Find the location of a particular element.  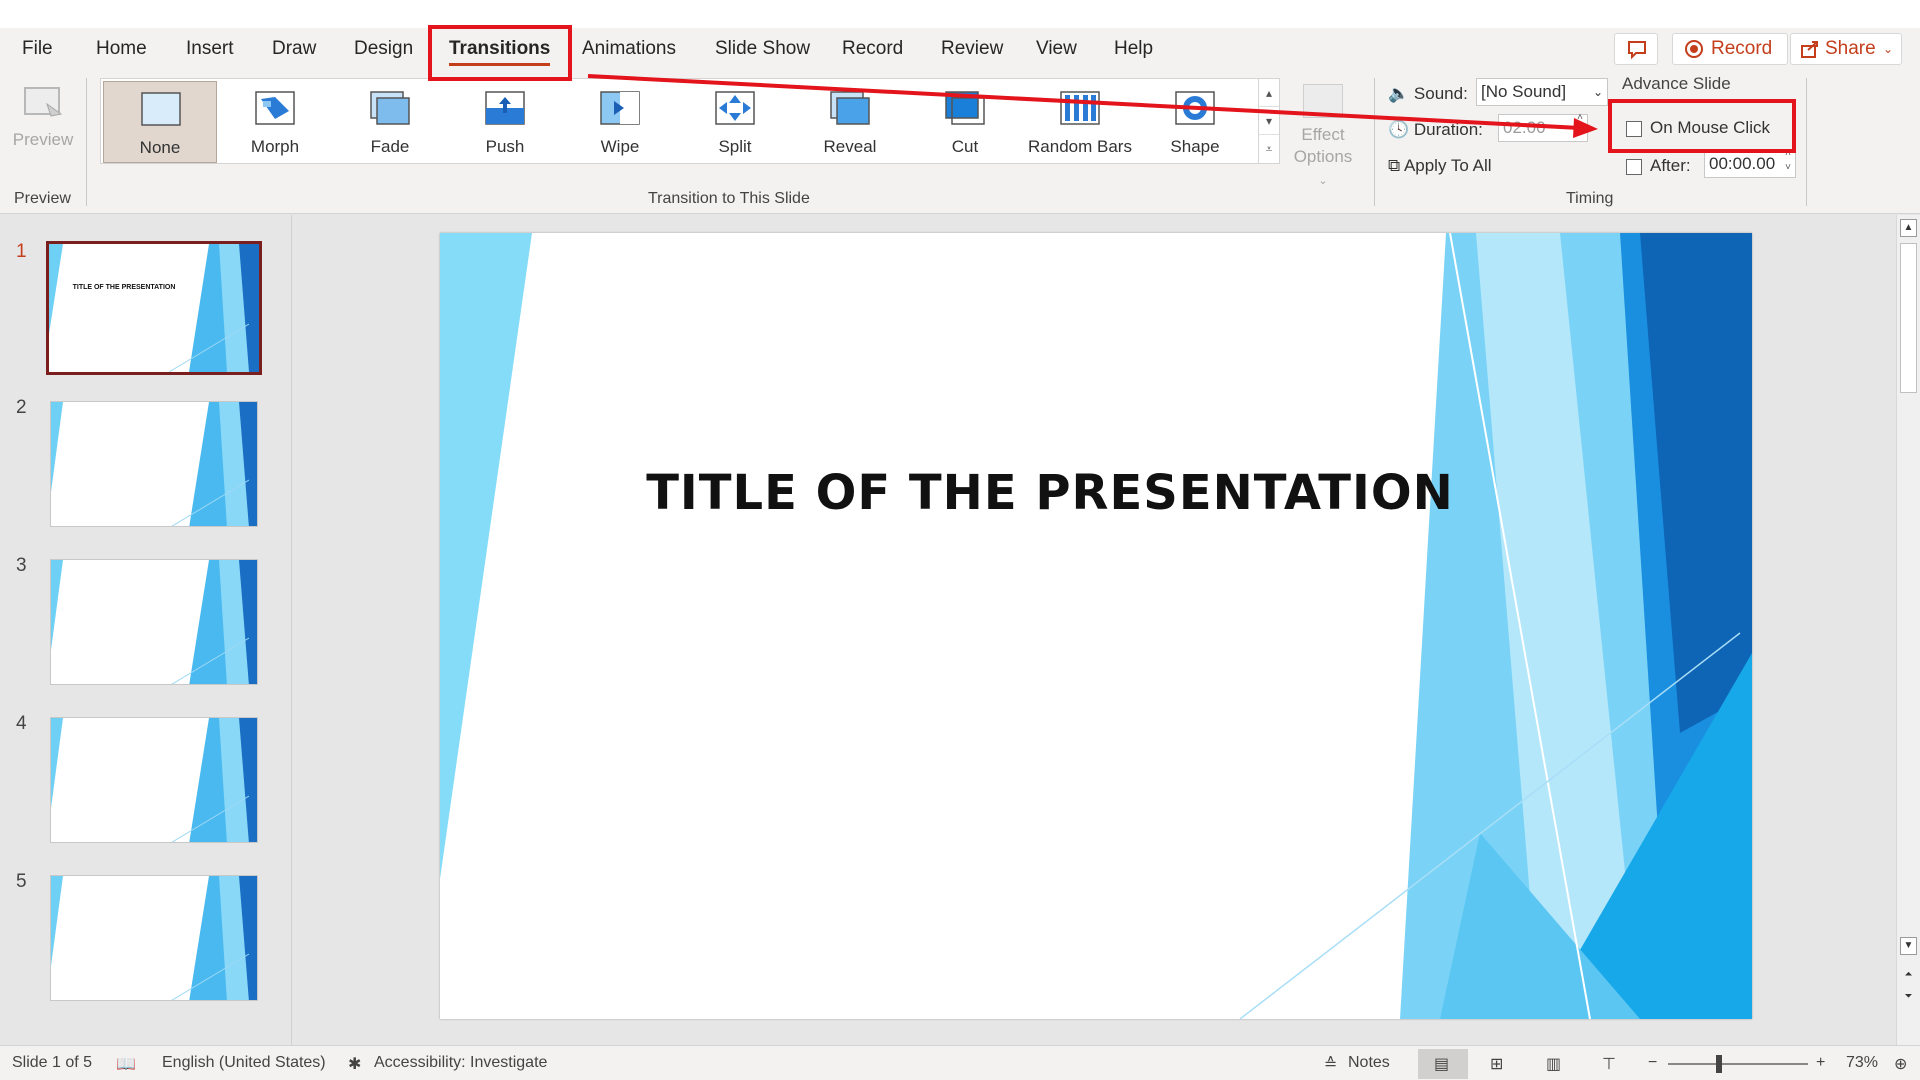

slide-number: 5 is located at coordinates (21, 881).